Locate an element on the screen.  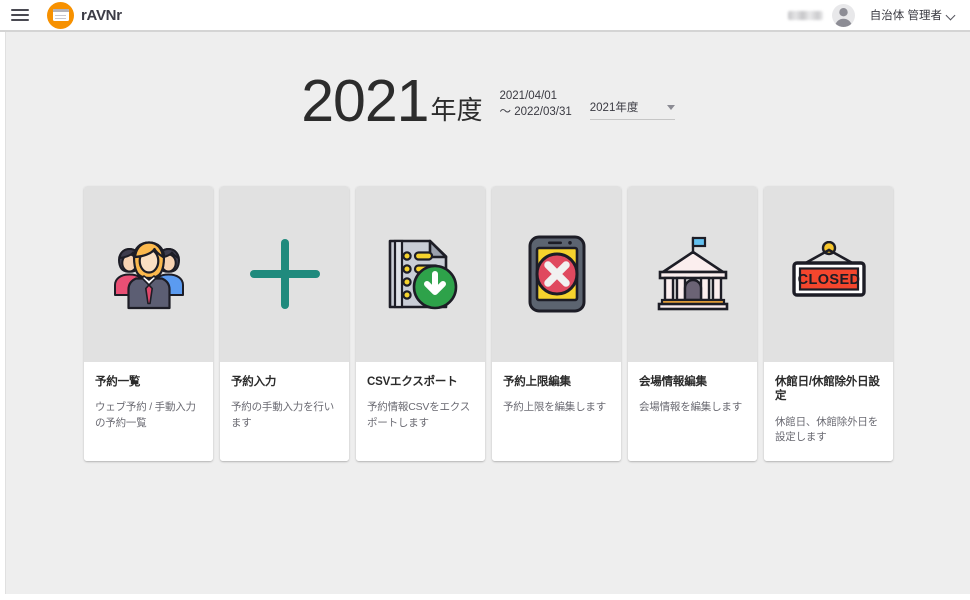
svg-text: CLOSED is located at coordinates (828, 280).